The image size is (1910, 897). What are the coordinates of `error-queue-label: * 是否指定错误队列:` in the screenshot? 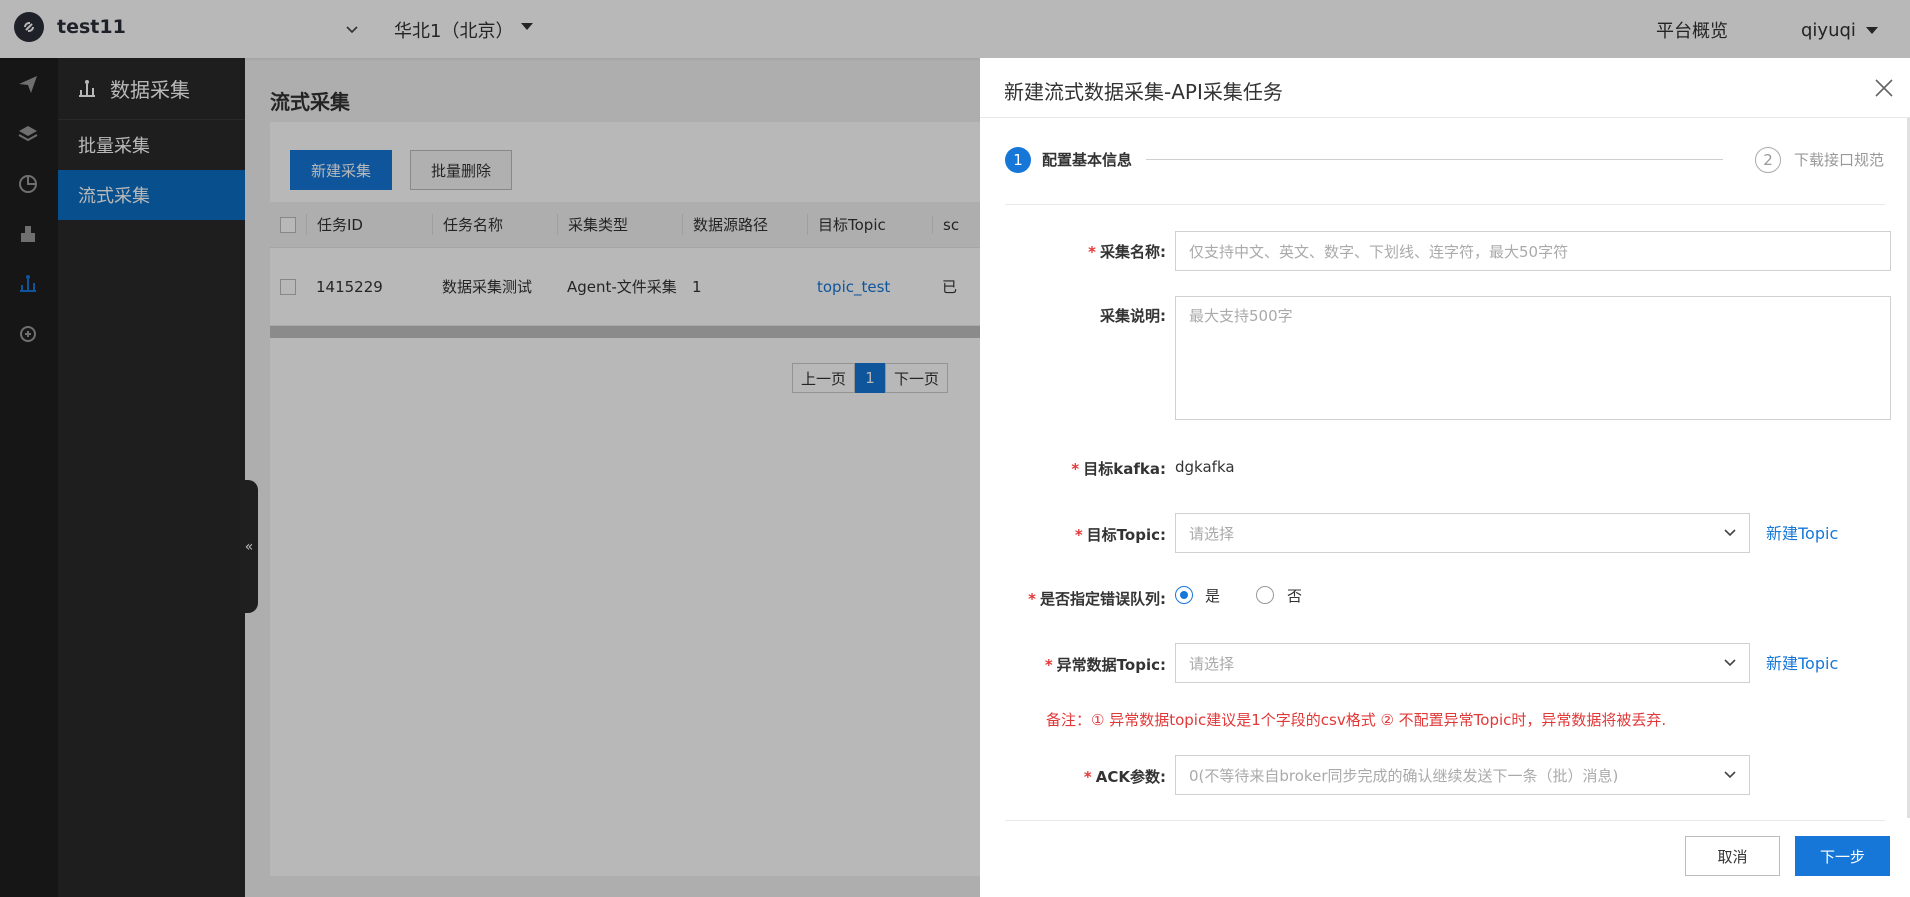 It's located at (1097, 599).